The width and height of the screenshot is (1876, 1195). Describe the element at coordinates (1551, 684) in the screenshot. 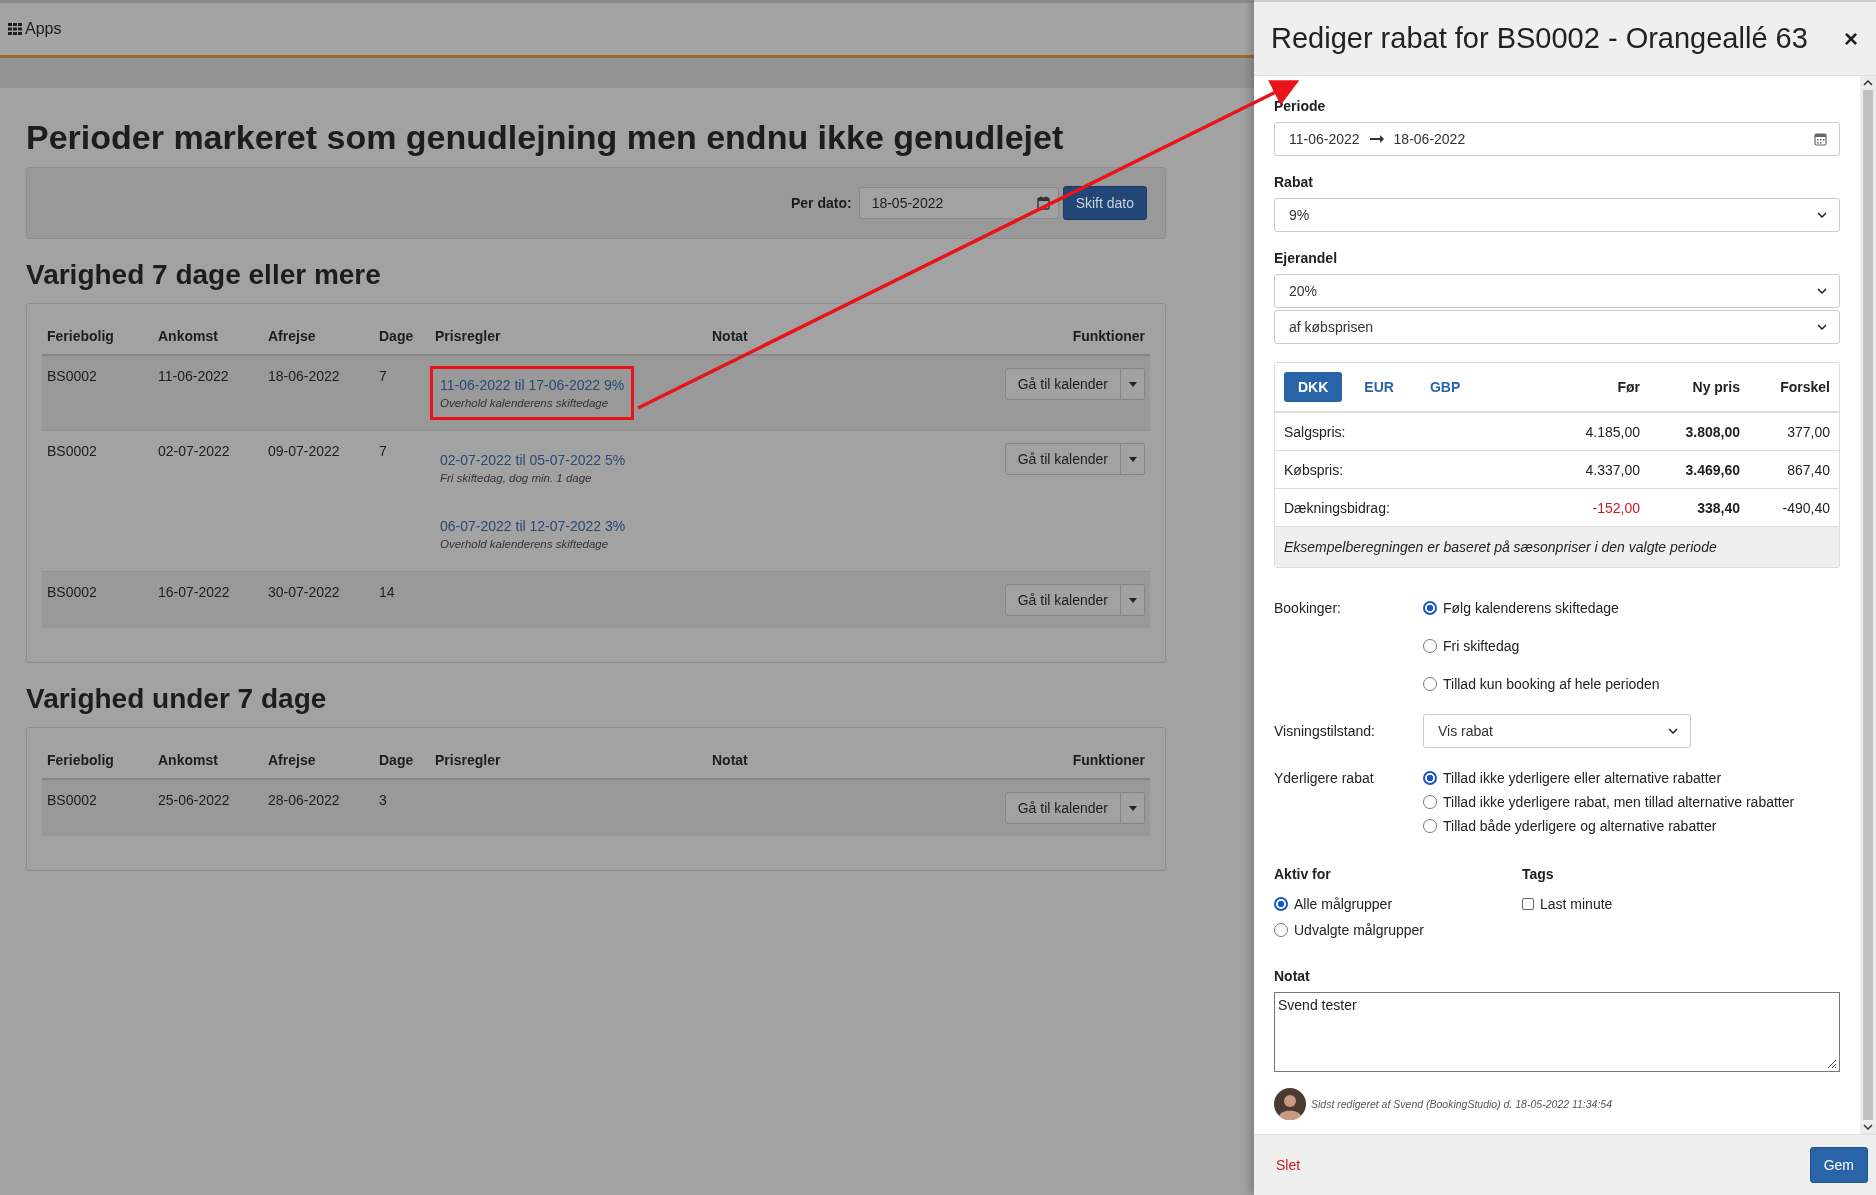

I see `option-label: Tillad kun booking af hele perioden` at that location.